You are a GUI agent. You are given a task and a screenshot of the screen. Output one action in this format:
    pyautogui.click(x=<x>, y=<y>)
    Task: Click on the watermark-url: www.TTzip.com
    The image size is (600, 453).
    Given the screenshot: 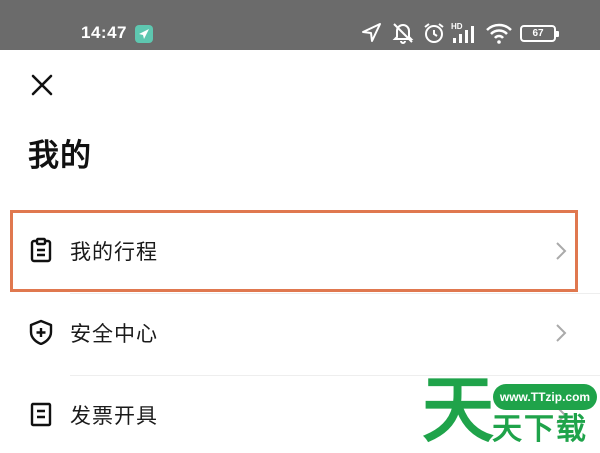 What is the action you would take?
    pyautogui.click(x=545, y=397)
    